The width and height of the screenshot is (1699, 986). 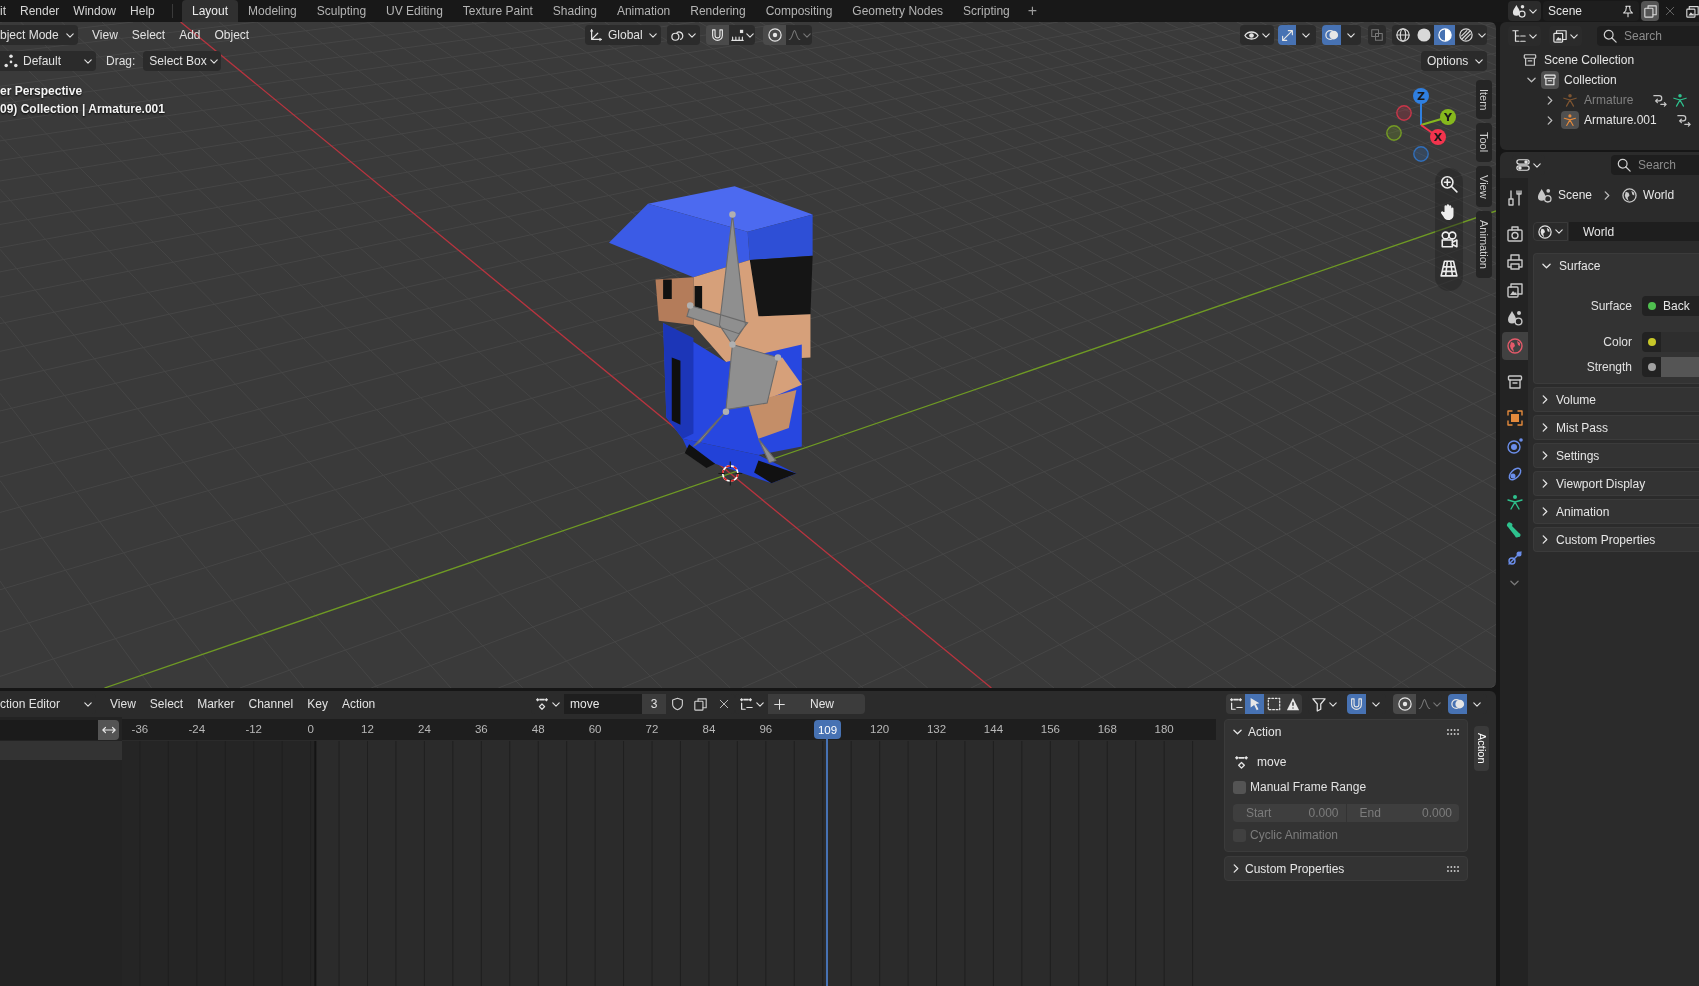 What do you see at coordinates (1377, 35) in the screenshot?
I see `xray-toggle` at bounding box center [1377, 35].